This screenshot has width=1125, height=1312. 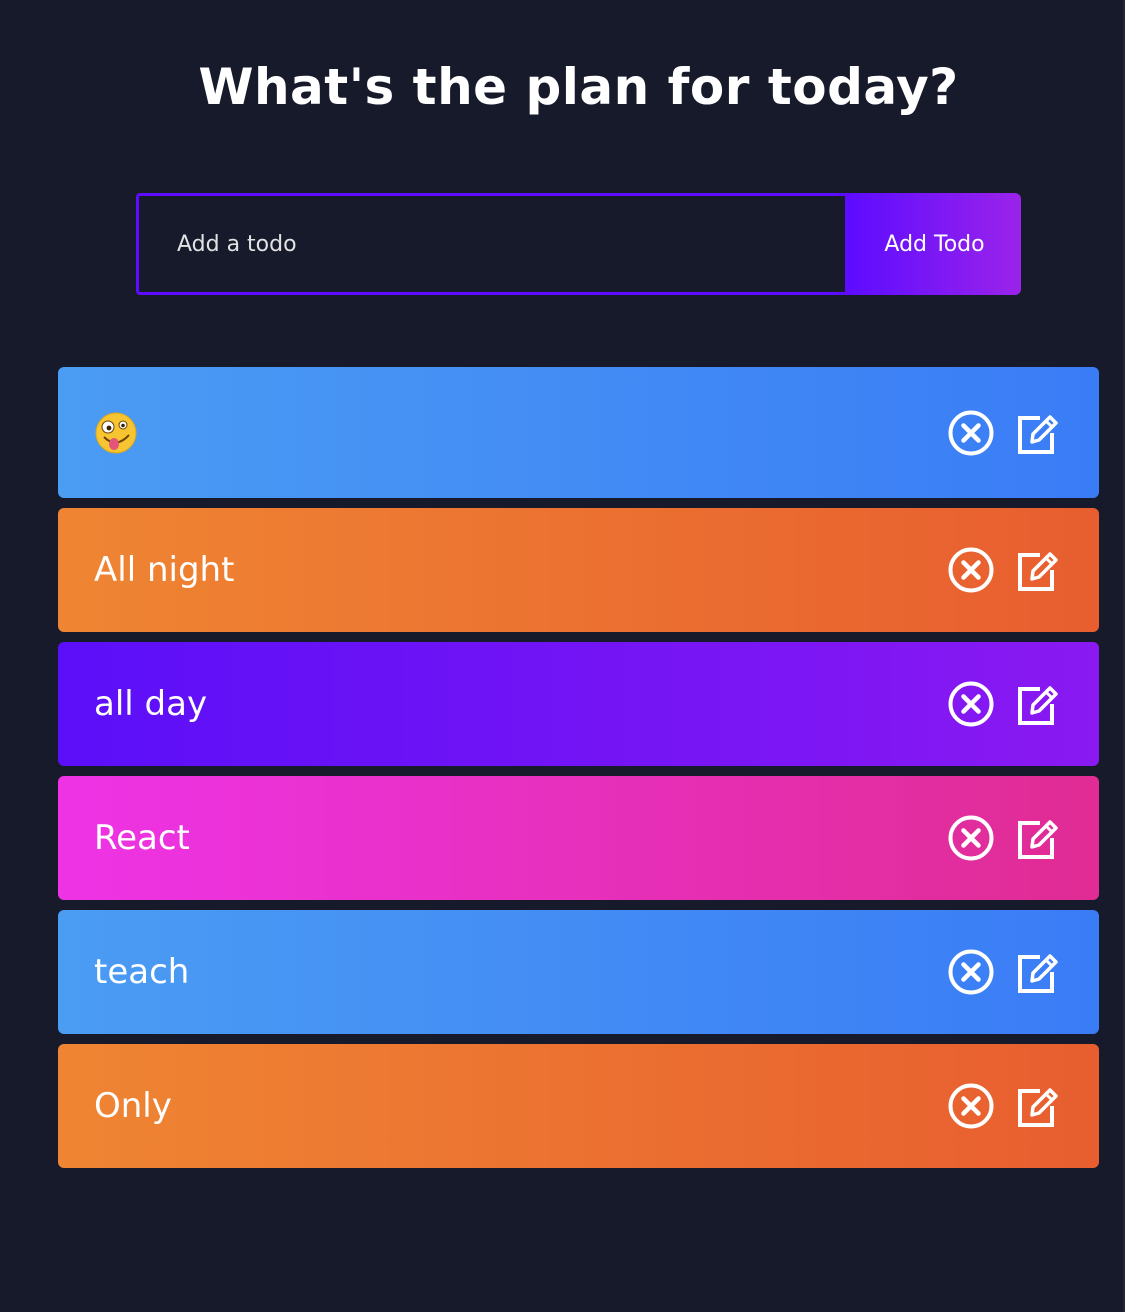 What do you see at coordinates (578, 972) in the screenshot?
I see `todo-row: teach` at bounding box center [578, 972].